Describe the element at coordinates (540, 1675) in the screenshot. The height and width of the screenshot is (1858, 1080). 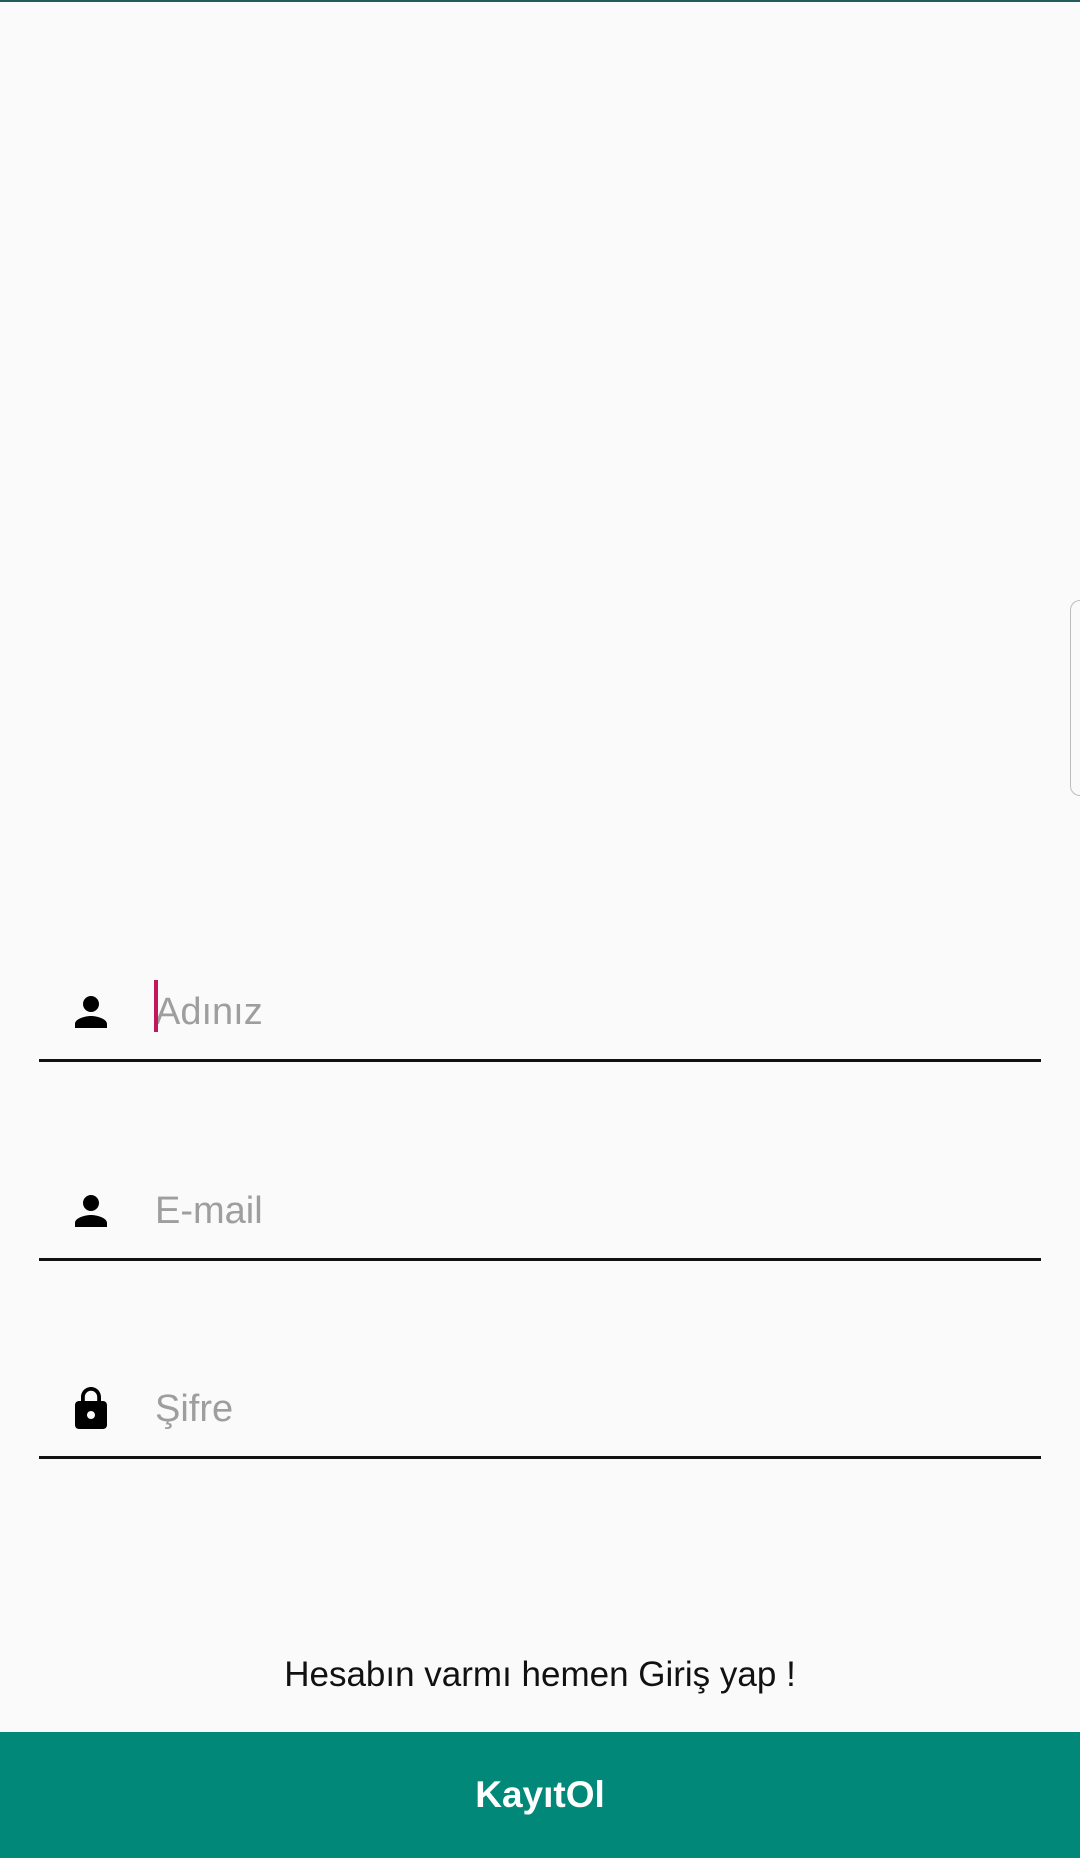
I see `login-link: Hesabın varmı hemen Giriş yap !` at that location.